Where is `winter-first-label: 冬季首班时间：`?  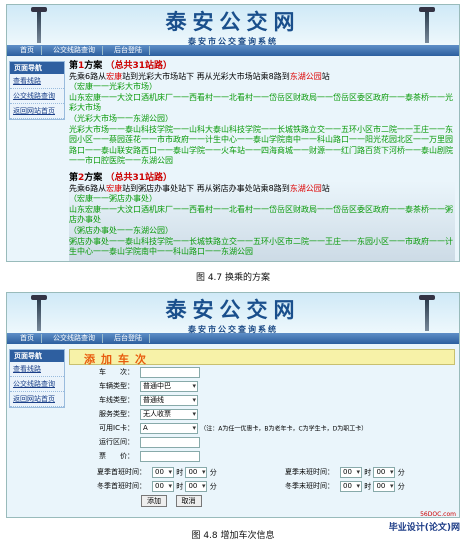
winter-first-label: 冬季首班时间： is located at coordinates (121, 486).